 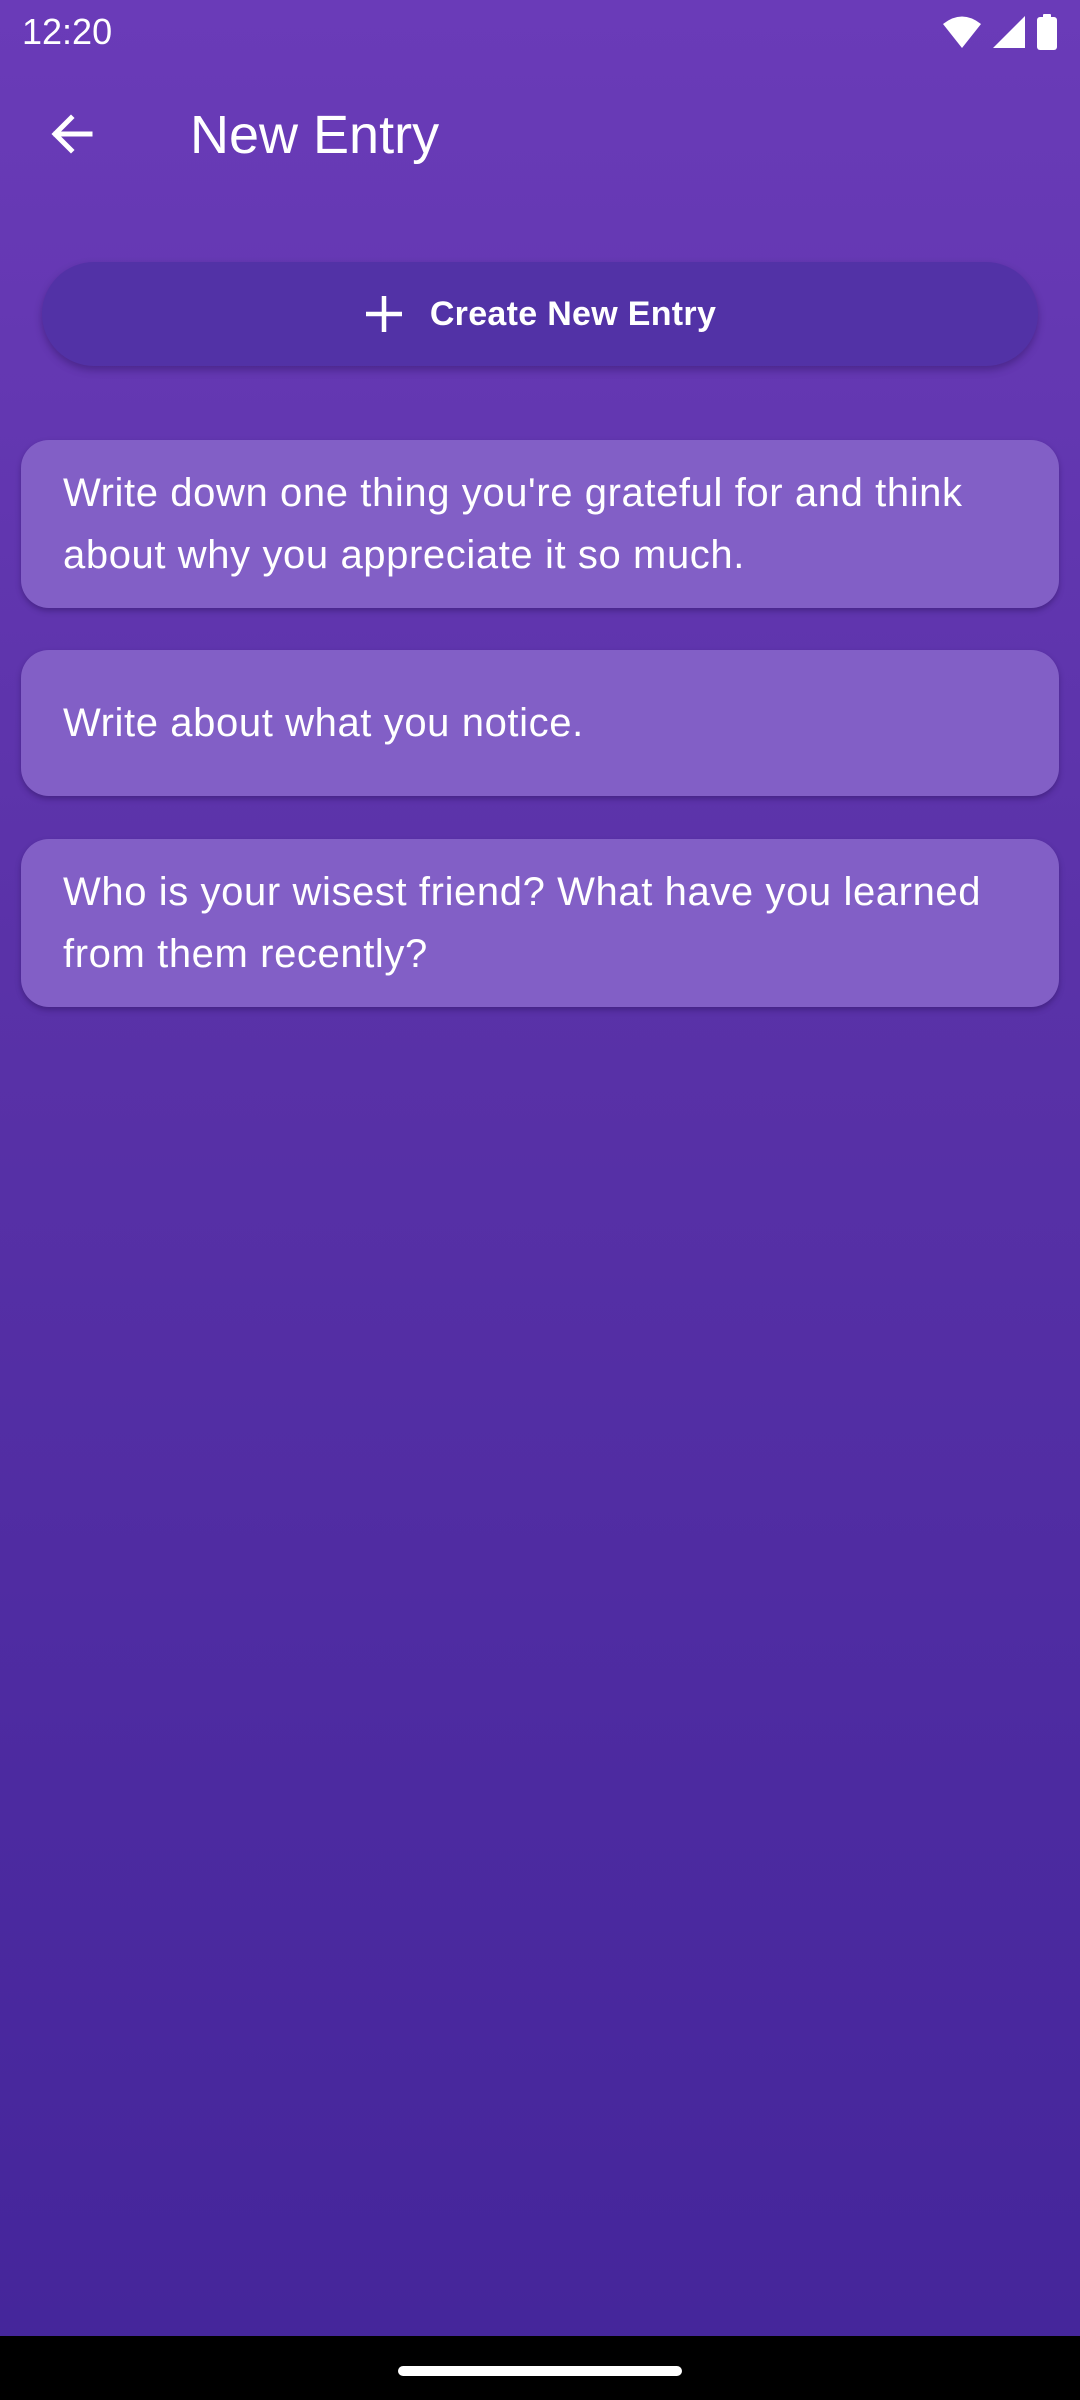 I want to click on arrow-back-icon, so click(x=72, y=136).